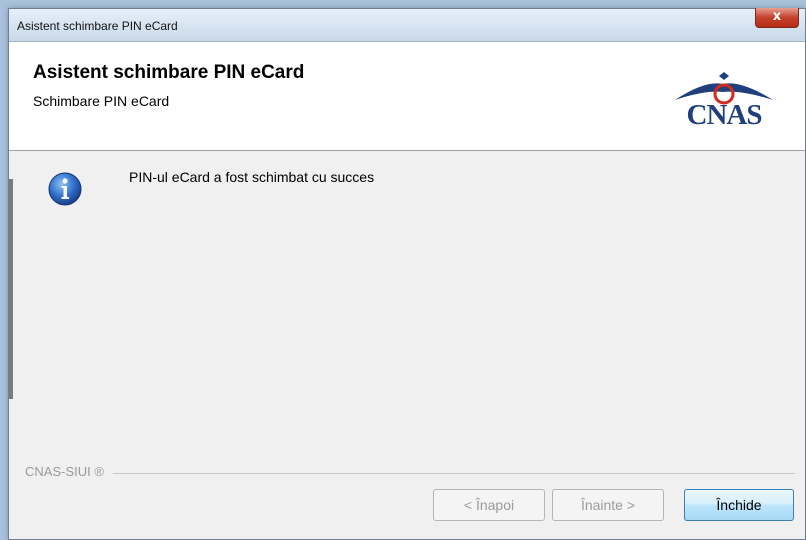  What do you see at coordinates (608, 505) in the screenshot?
I see `next-button: Înainte >` at bounding box center [608, 505].